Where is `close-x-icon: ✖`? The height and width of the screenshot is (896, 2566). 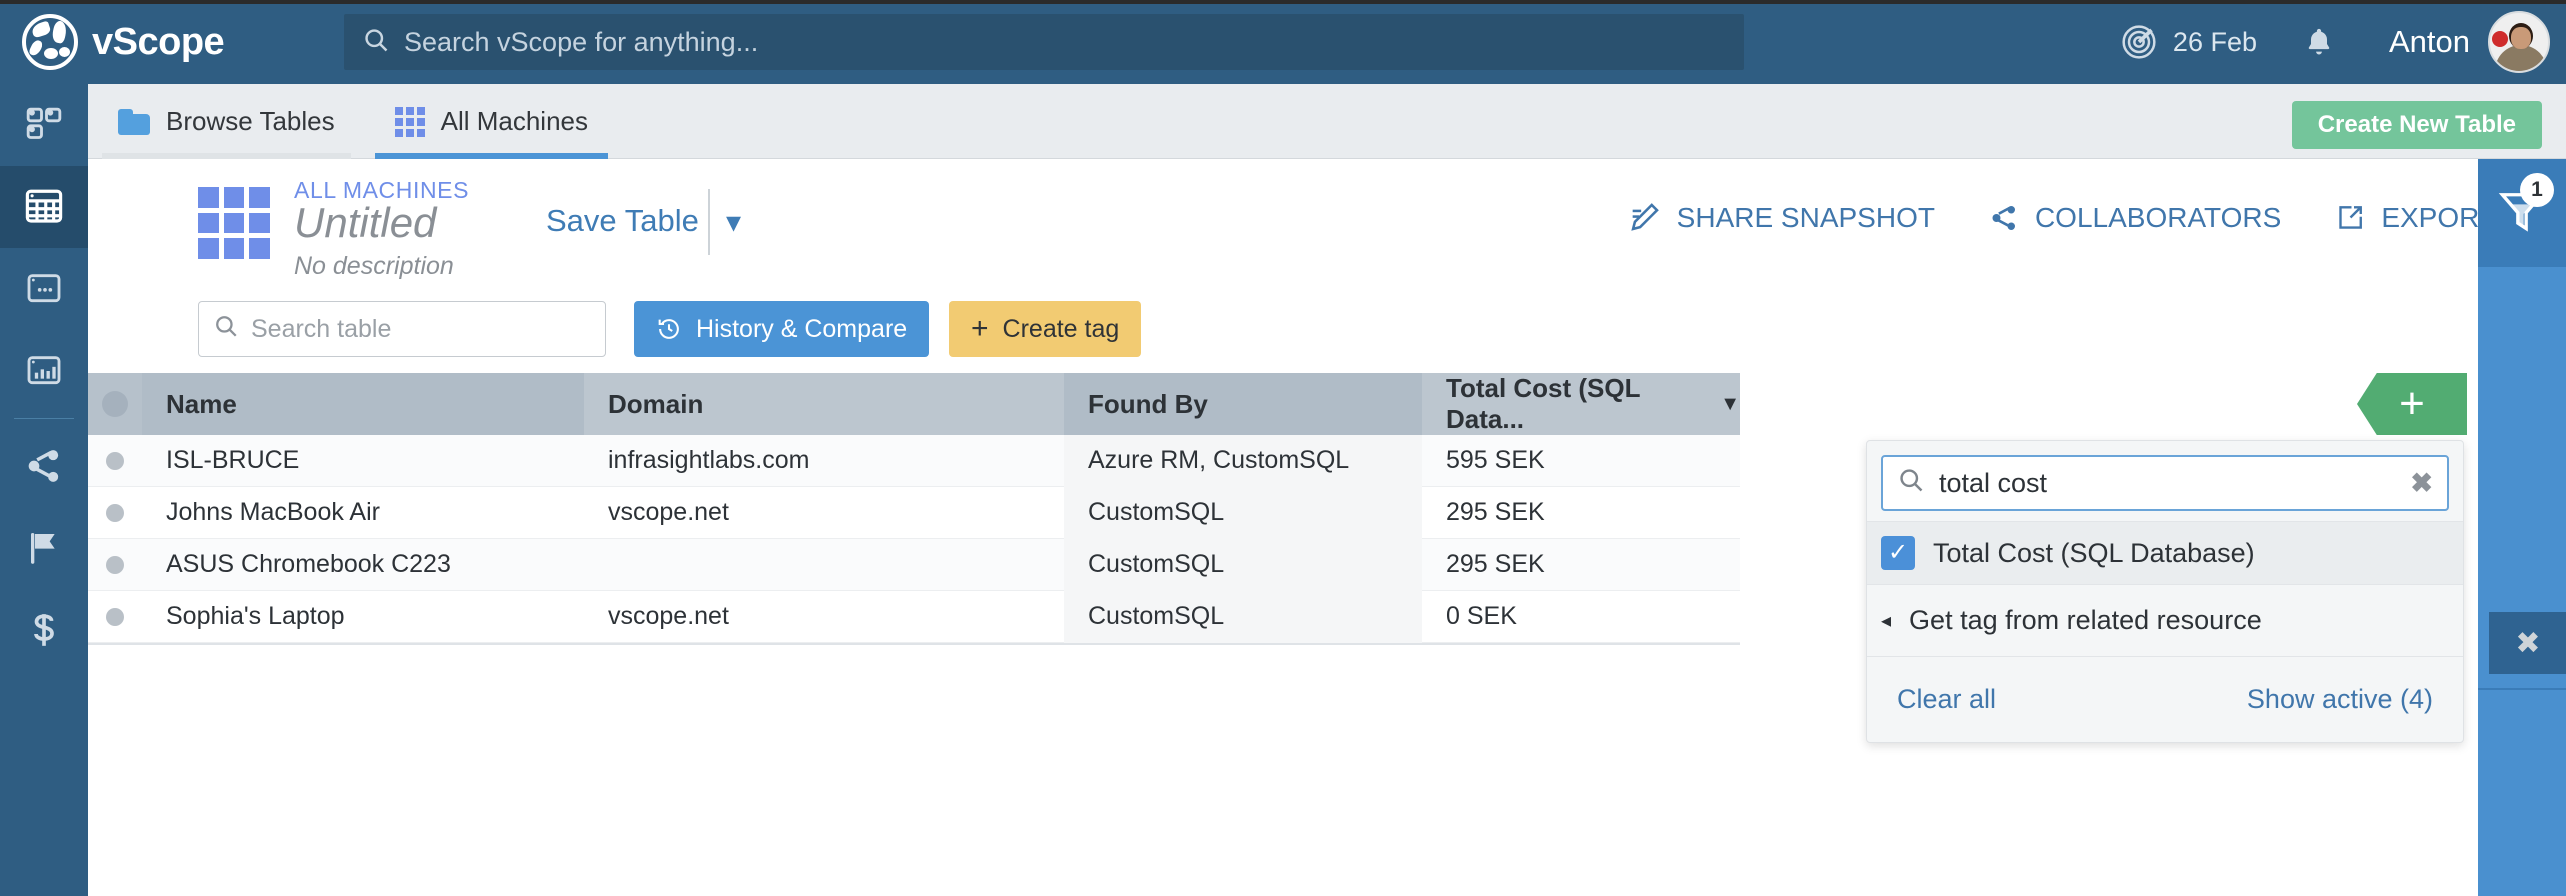
close-x-icon: ✖ is located at coordinates (2528, 643).